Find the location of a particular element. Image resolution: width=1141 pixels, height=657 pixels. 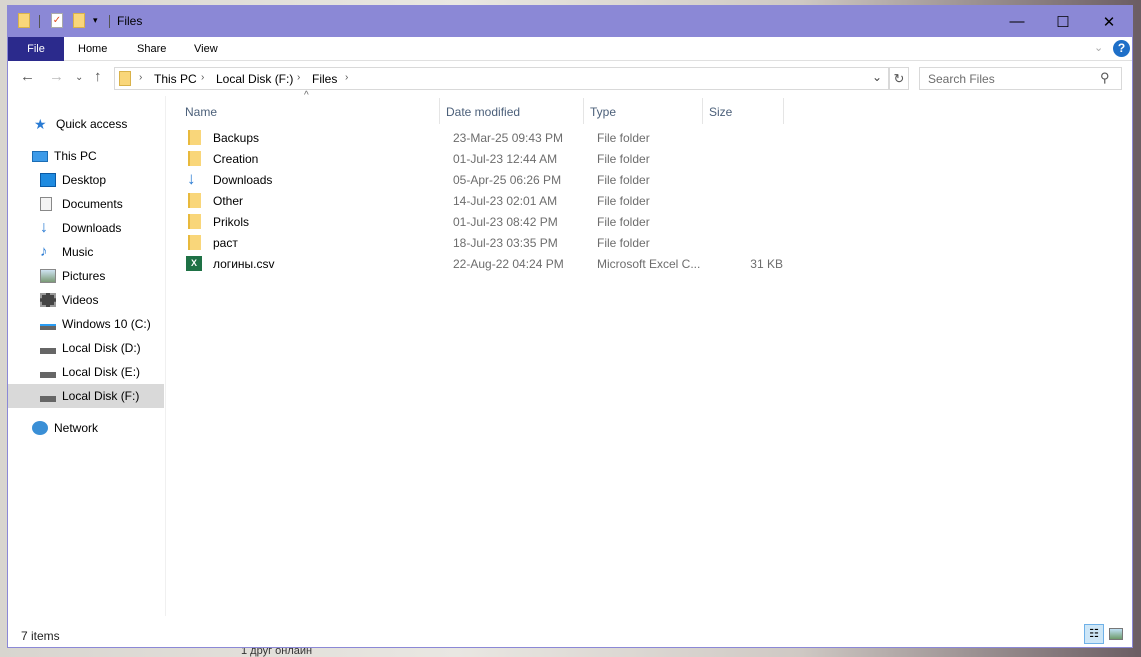

search-input: Search Files is located at coordinates (1020, 78).